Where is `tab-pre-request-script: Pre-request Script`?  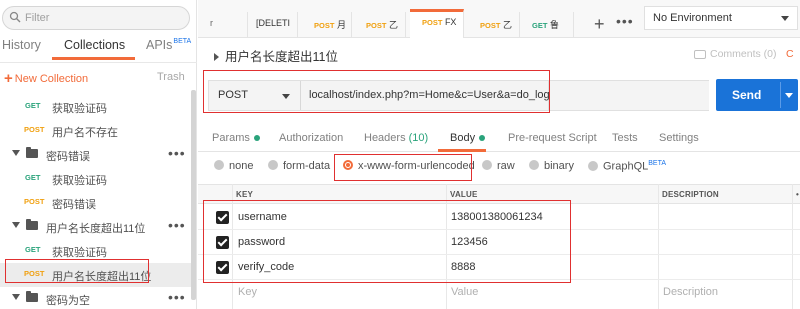
tab-pre-request-script: Pre-request Script is located at coordinates (552, 138).